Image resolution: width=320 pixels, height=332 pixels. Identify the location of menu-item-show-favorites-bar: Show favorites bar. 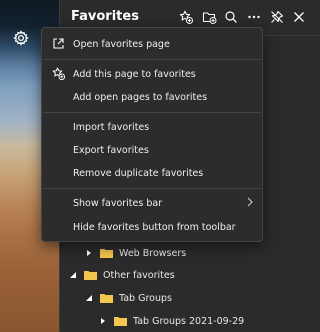
(152, 203).